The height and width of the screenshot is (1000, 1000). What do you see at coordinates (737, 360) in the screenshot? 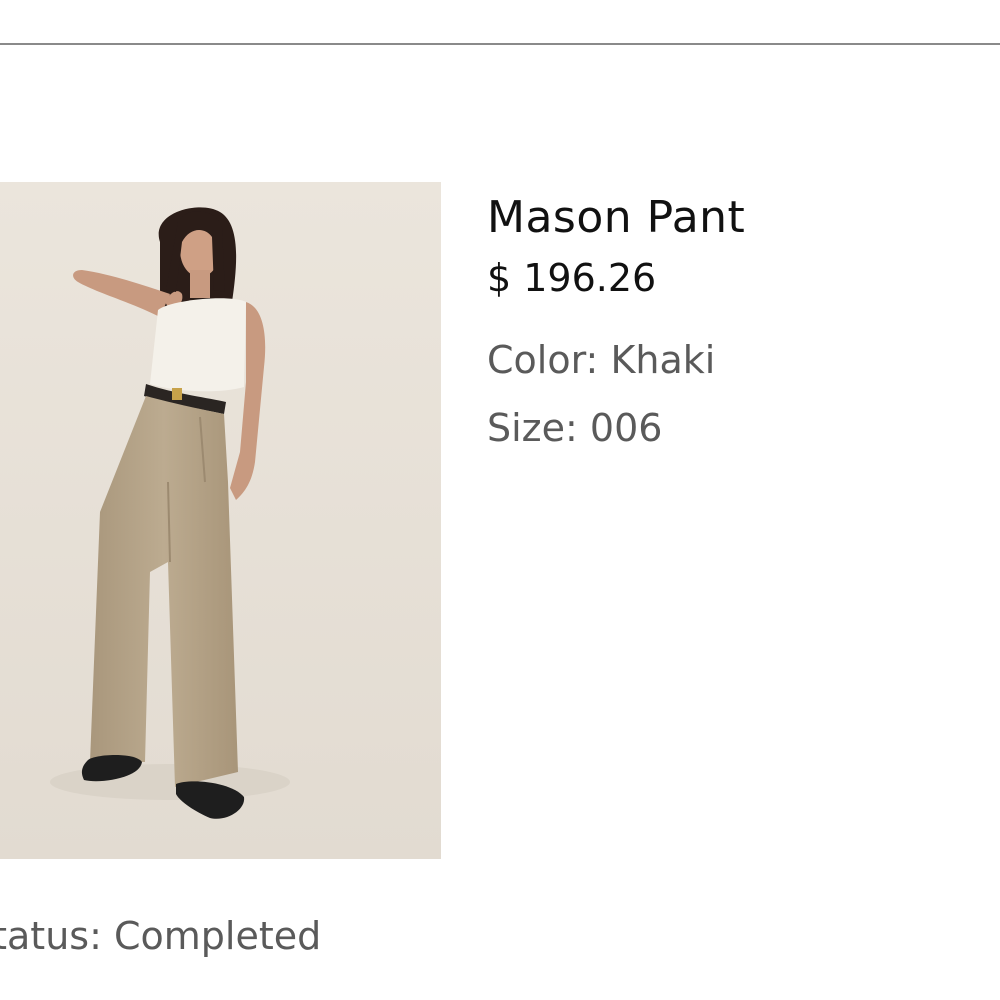
I see `color-attribute: Color: Khaki` at bounding box center [737, 360].